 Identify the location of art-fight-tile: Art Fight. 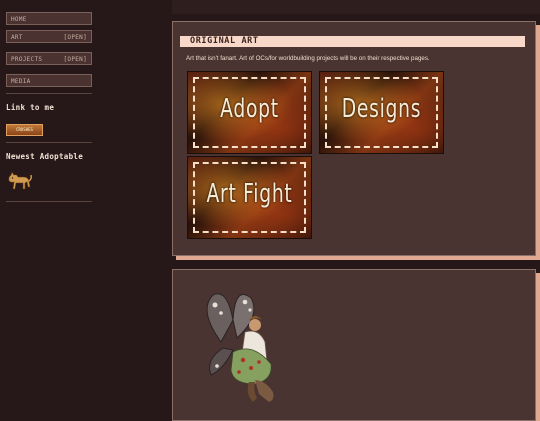
(249, 197).